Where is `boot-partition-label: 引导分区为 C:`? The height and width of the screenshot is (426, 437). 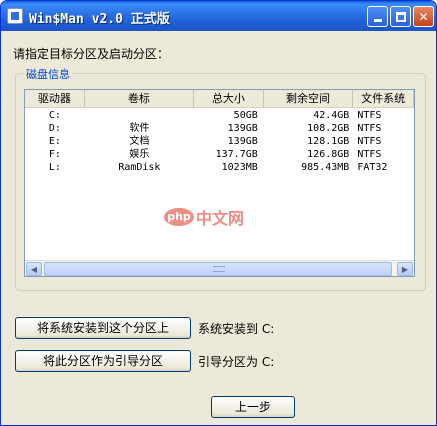
boot-partition-label: 引导分区为 C: is located at coordinates (236, 362).